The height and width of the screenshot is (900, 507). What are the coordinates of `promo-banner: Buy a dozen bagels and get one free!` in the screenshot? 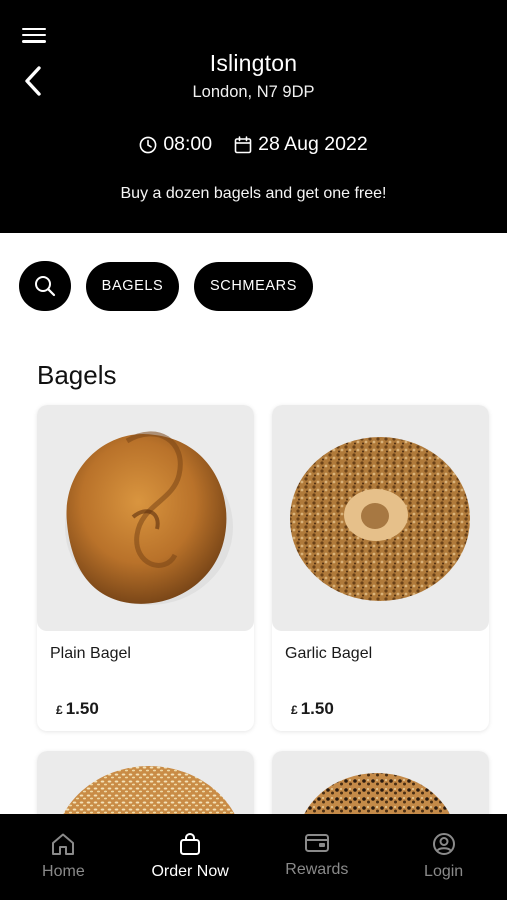 It's located at (253, 193).